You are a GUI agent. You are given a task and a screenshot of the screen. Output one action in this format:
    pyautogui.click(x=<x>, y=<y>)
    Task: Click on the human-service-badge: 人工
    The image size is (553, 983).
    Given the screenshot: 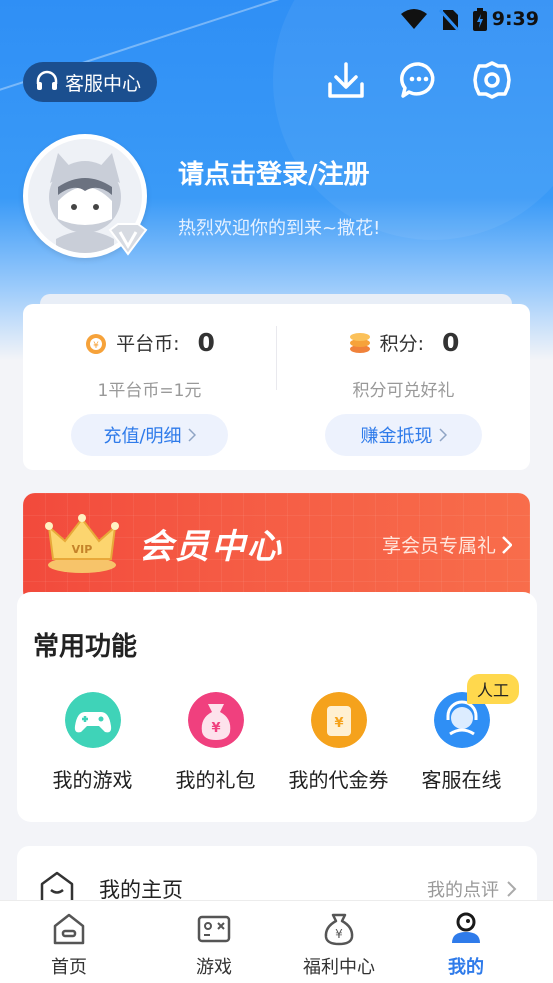 What is the action you would take?
    pyautogui.click(x=493, y=689)
    